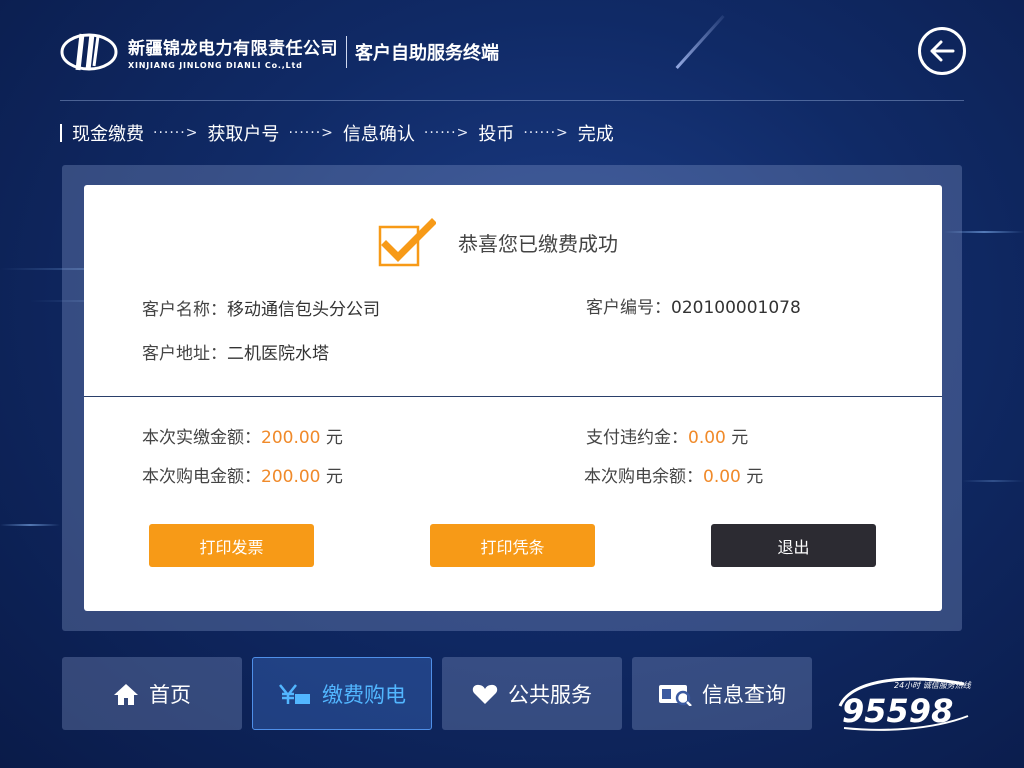 Image resolution: width=1024 pixels, height=768 pixels. I want to click on back-arrow-icon, so click(942, 51).